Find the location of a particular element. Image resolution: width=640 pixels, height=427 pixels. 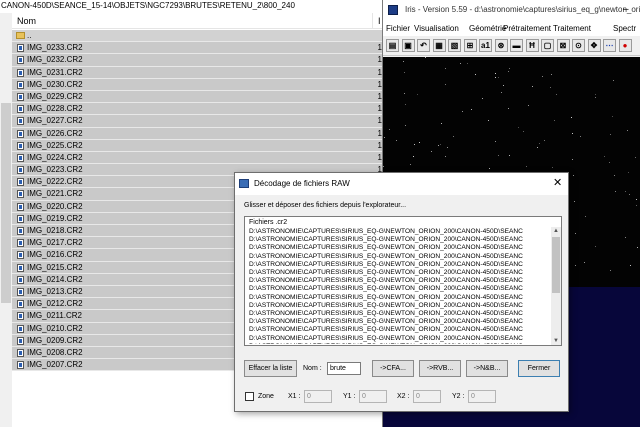

threshold-icon: ▦ is located at coordinates (439, 45).